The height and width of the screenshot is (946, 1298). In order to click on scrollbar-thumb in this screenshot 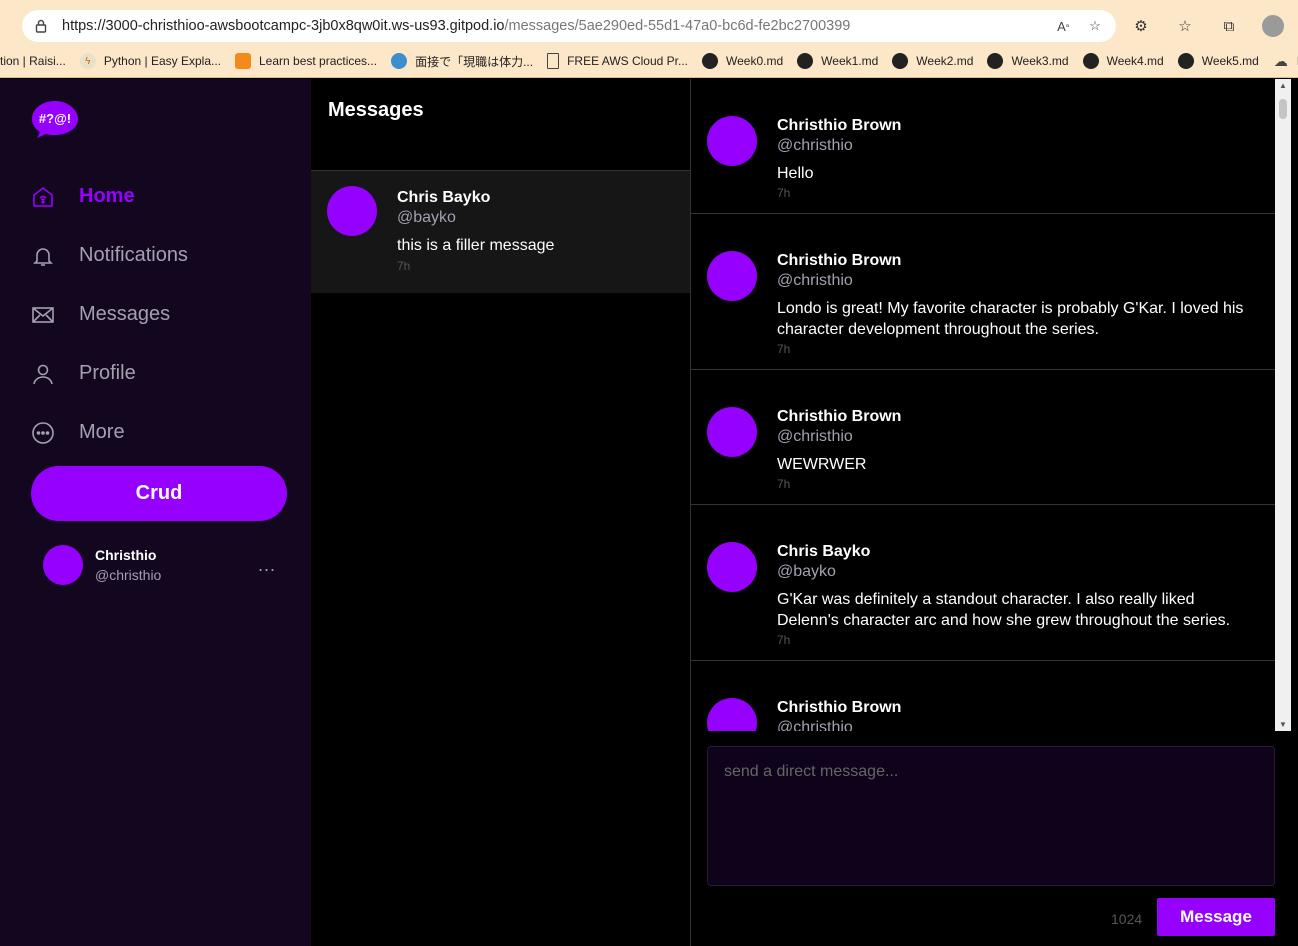, I will do `click(1283, 109)`.